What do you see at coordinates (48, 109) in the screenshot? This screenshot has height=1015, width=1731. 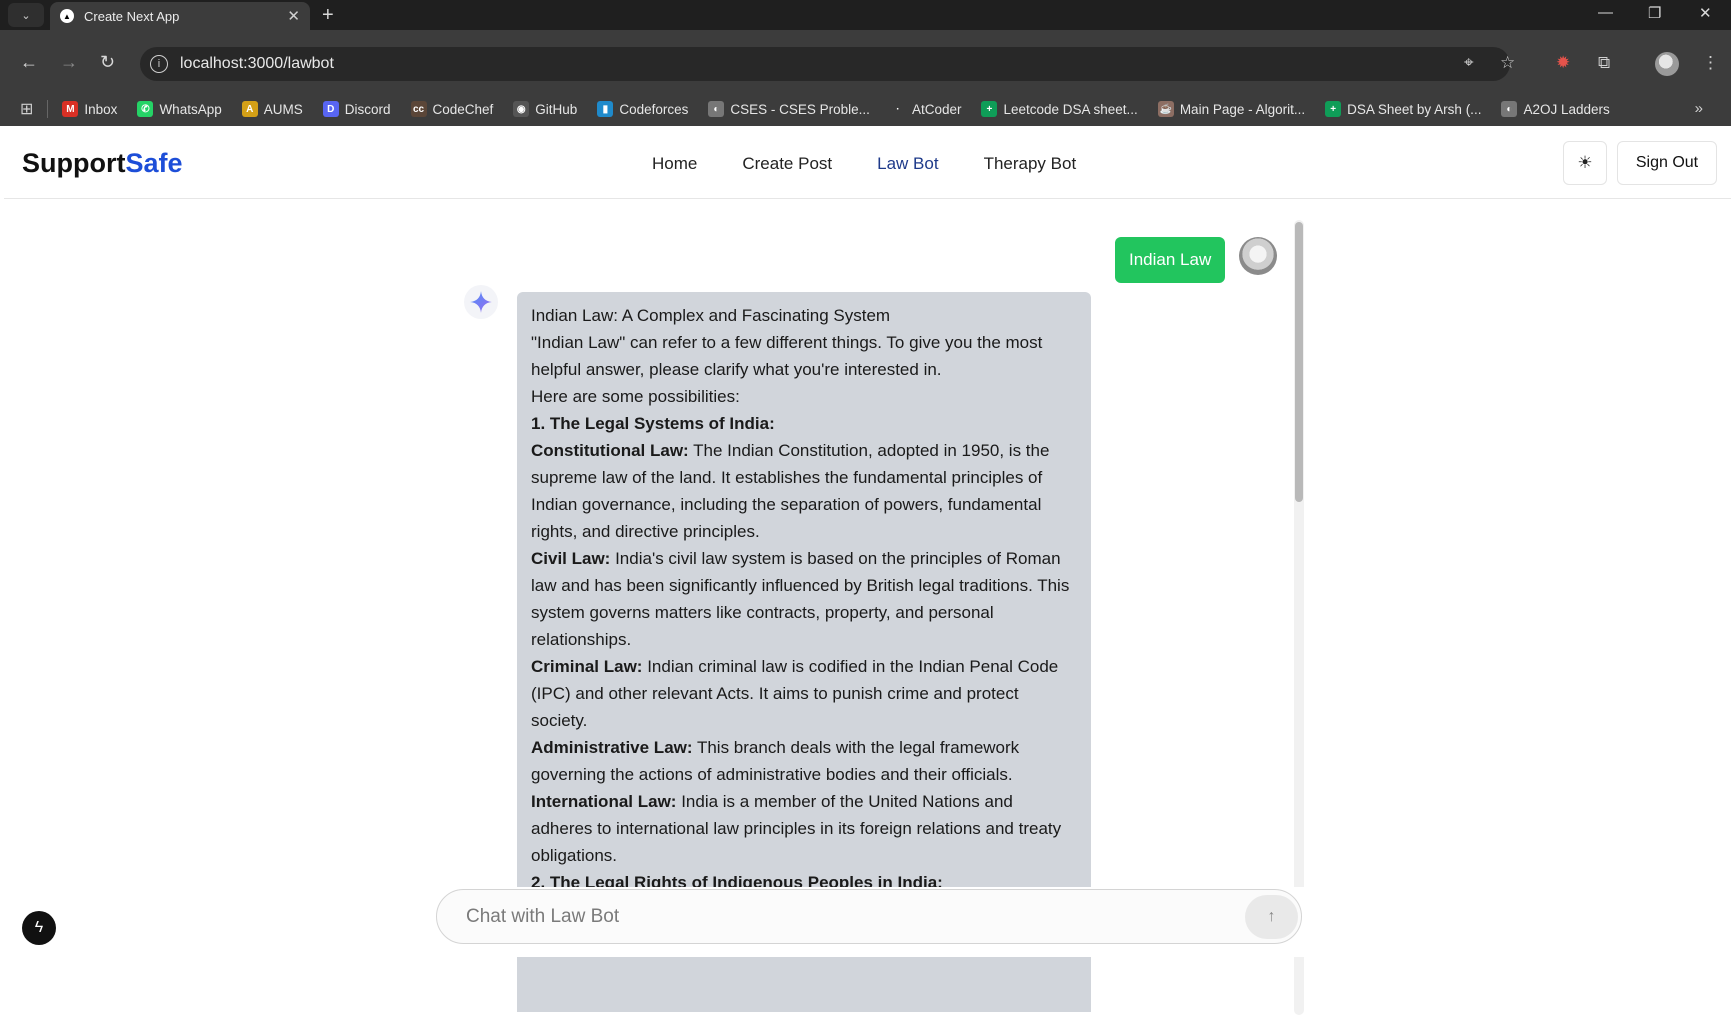 I see `bookmarks-divider` at bounding box center [48, 109].